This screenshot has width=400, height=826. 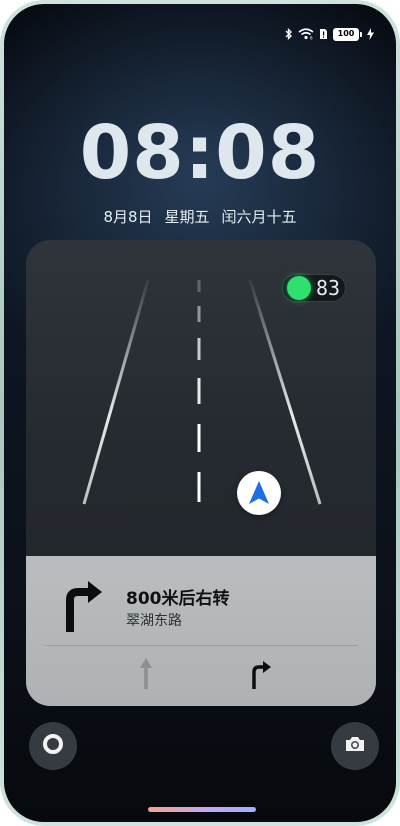 I want to click on lock-clock: 08:08, so click(x=200, y=153).